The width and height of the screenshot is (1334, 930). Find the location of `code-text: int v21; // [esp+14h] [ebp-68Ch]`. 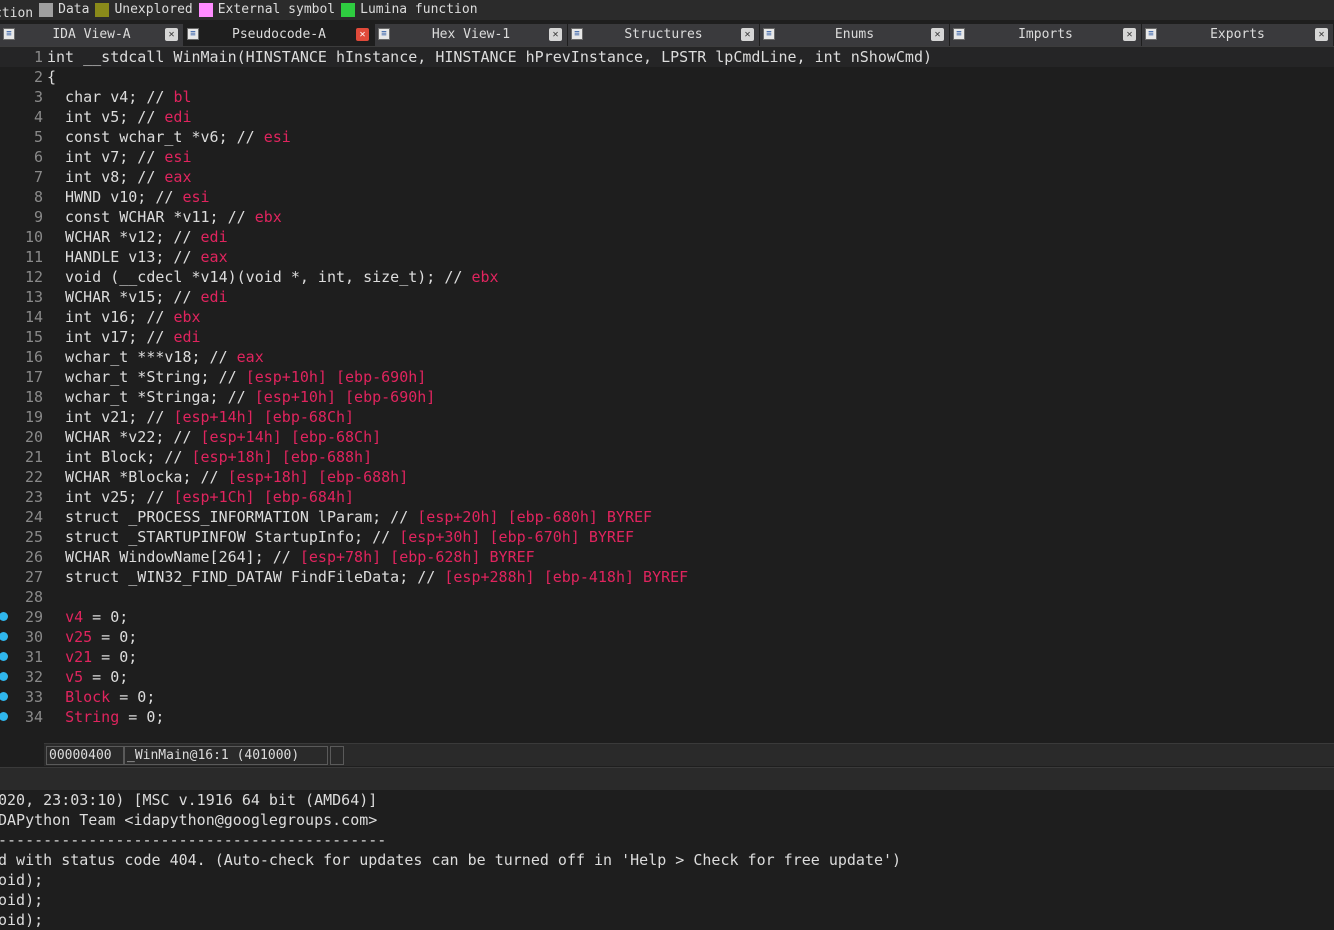

code-text: int v21; // [esp+14h] [ebp-68Ch] is located at coordinates (200, 417).